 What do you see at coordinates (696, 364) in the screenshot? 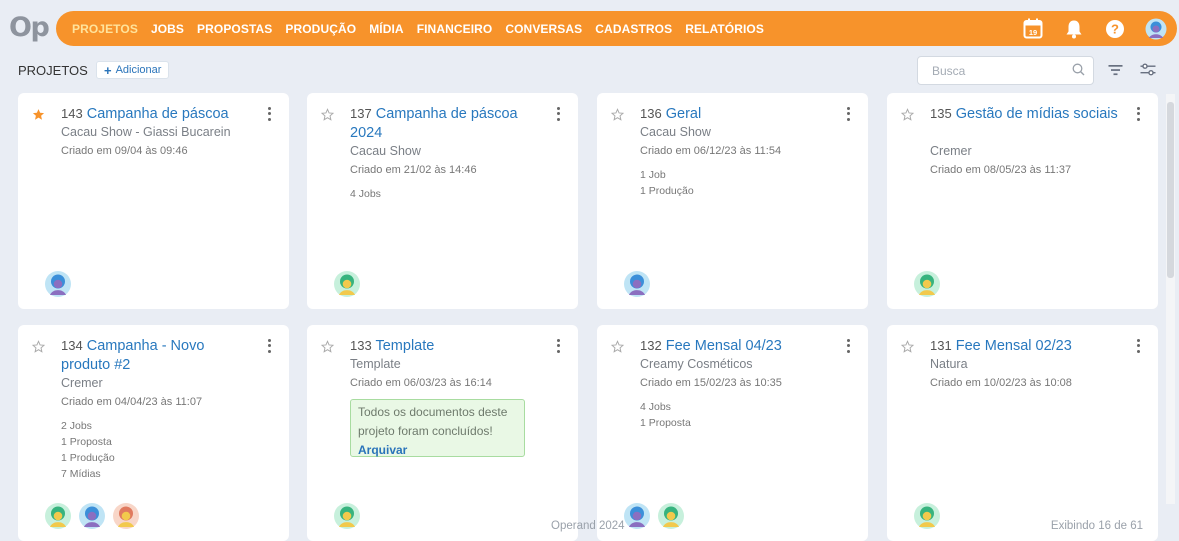
I see `client-name: Creamy Cosméticos` at bounding box center [696, 364].